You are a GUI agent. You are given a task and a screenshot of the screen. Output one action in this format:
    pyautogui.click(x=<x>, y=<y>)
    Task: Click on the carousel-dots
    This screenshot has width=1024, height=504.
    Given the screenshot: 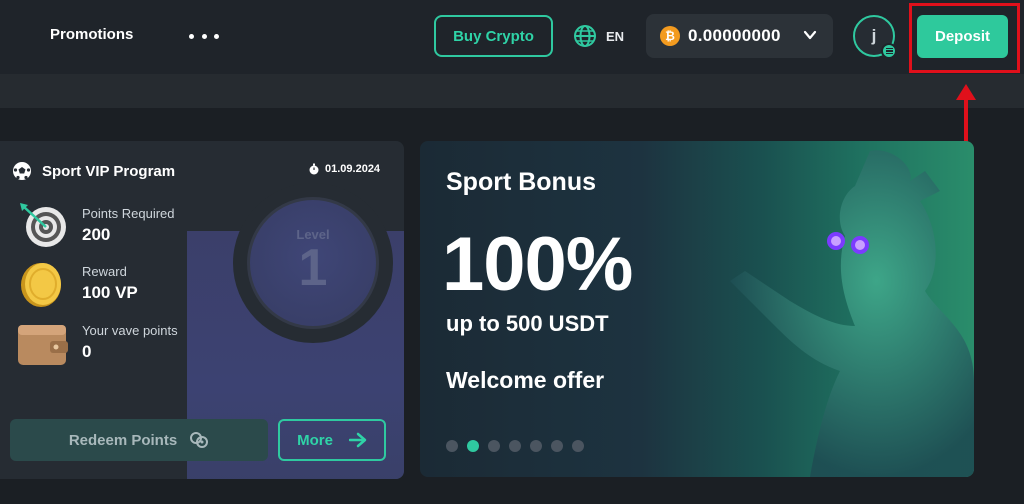 What is the action you would take?
    pyautogui.click(x=515, y=446)
    